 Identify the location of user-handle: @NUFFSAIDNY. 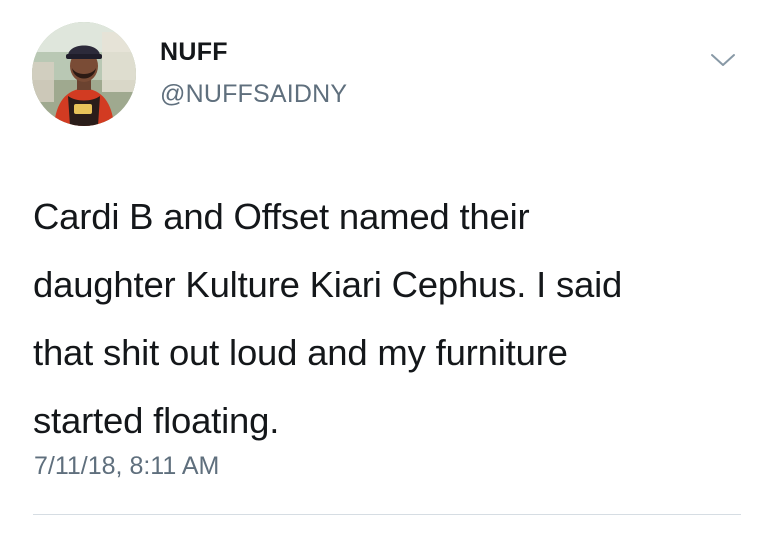
(253, 94).